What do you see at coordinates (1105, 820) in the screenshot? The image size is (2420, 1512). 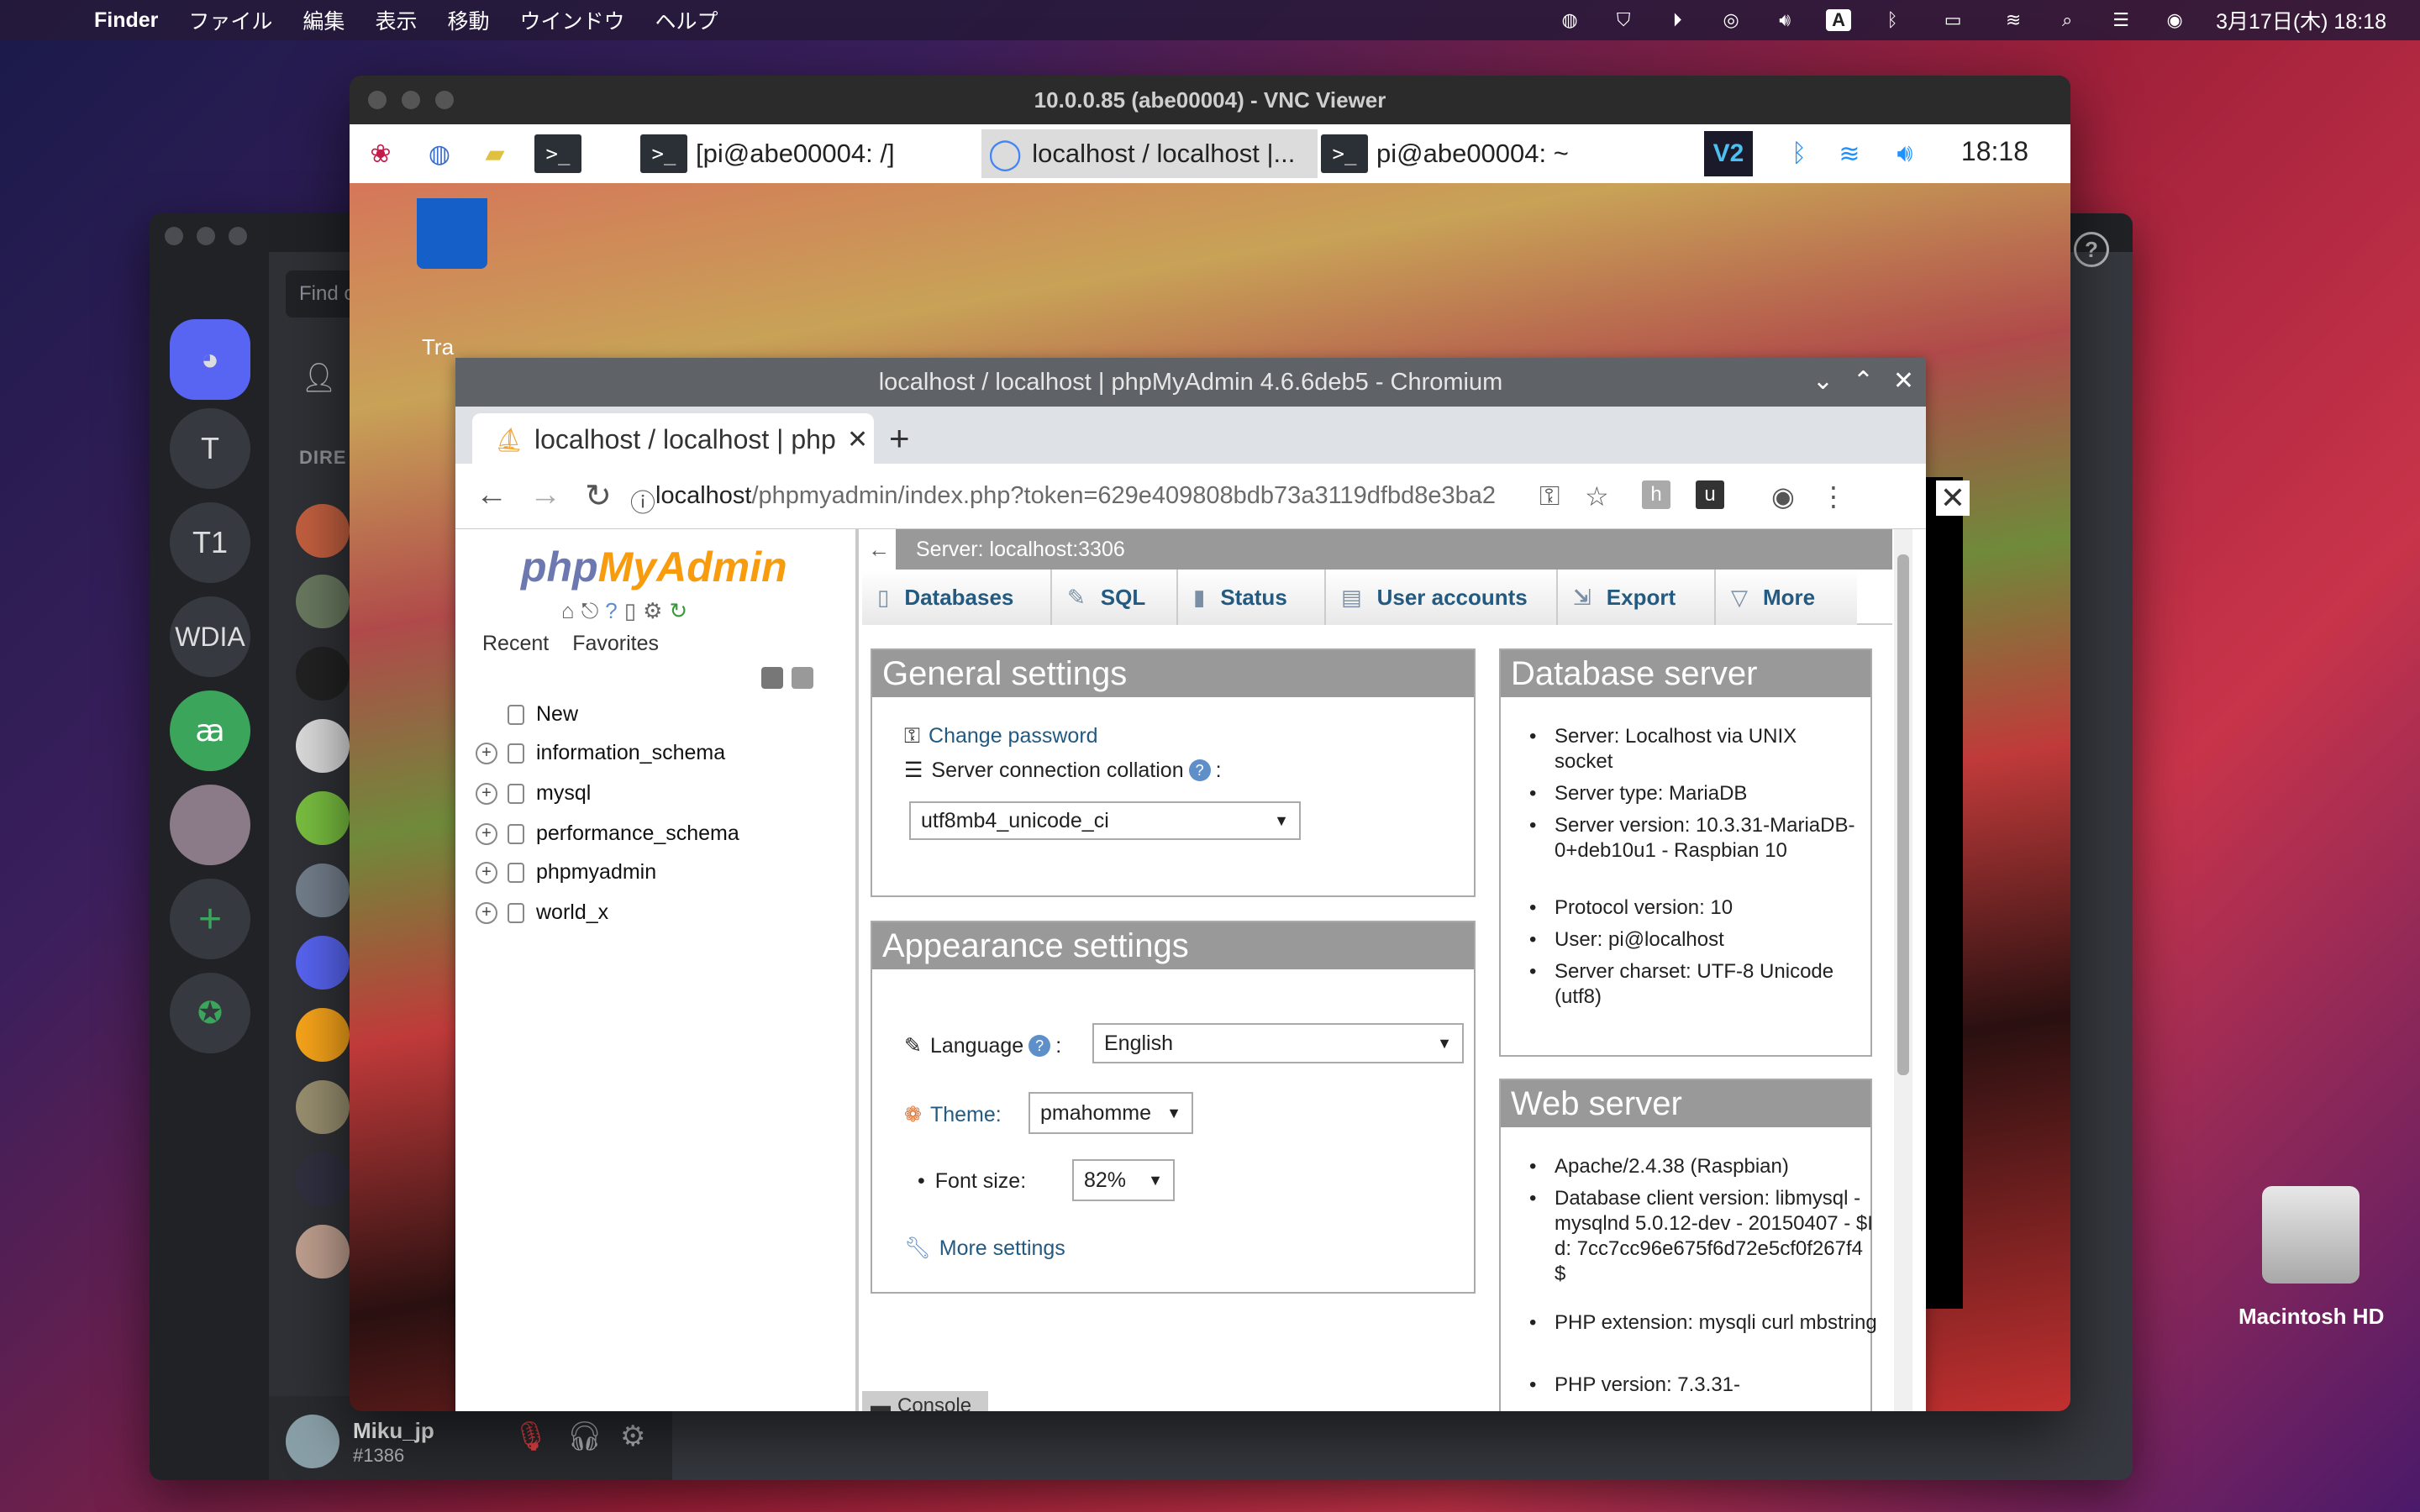 I see `collation-select: utf8mb4_unicode_ci ▼` at bounding box center [1105, 820].